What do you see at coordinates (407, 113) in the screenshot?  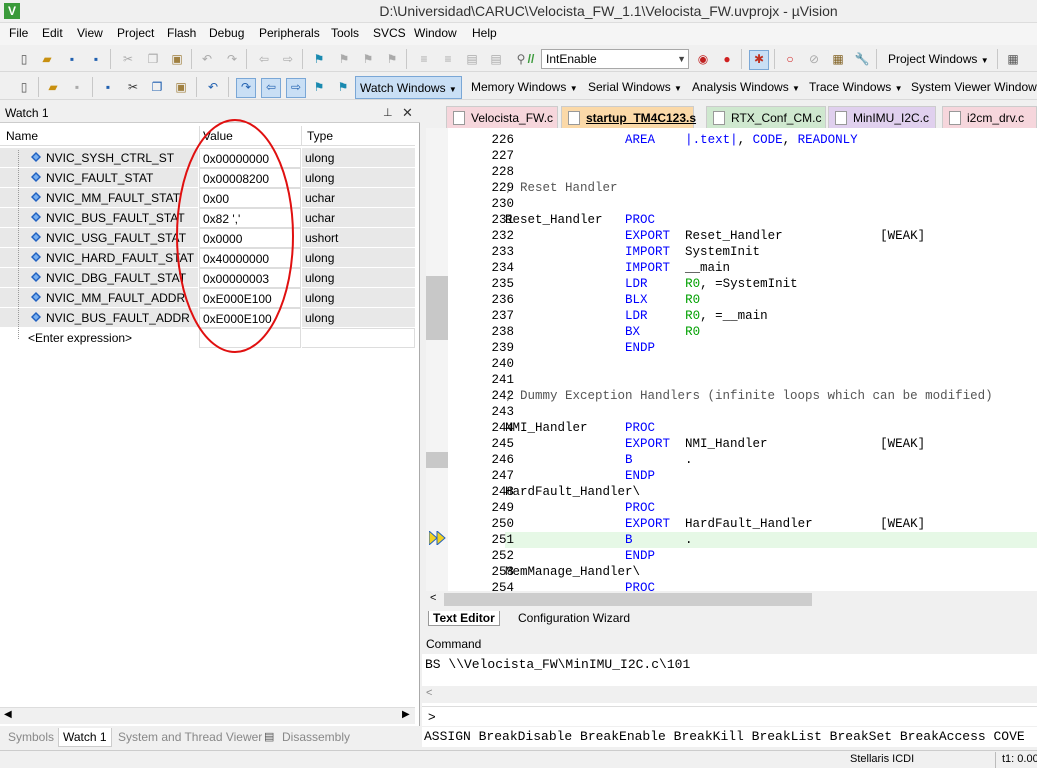 I see `close-icon: ✕` at bounding box center [407, 113].